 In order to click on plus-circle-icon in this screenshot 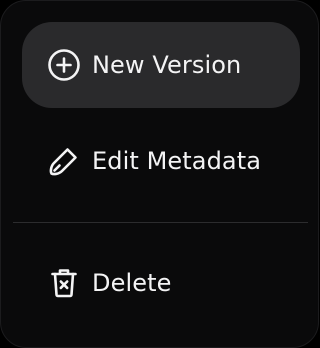, I will do `click(64, 65)`.